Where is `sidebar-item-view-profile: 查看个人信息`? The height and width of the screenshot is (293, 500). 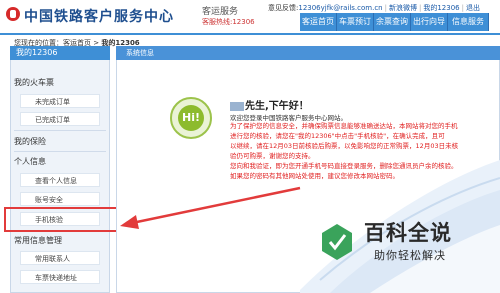 sidebar-item-view-profile: 查看个人信息 is located at coordinates (60, 180).